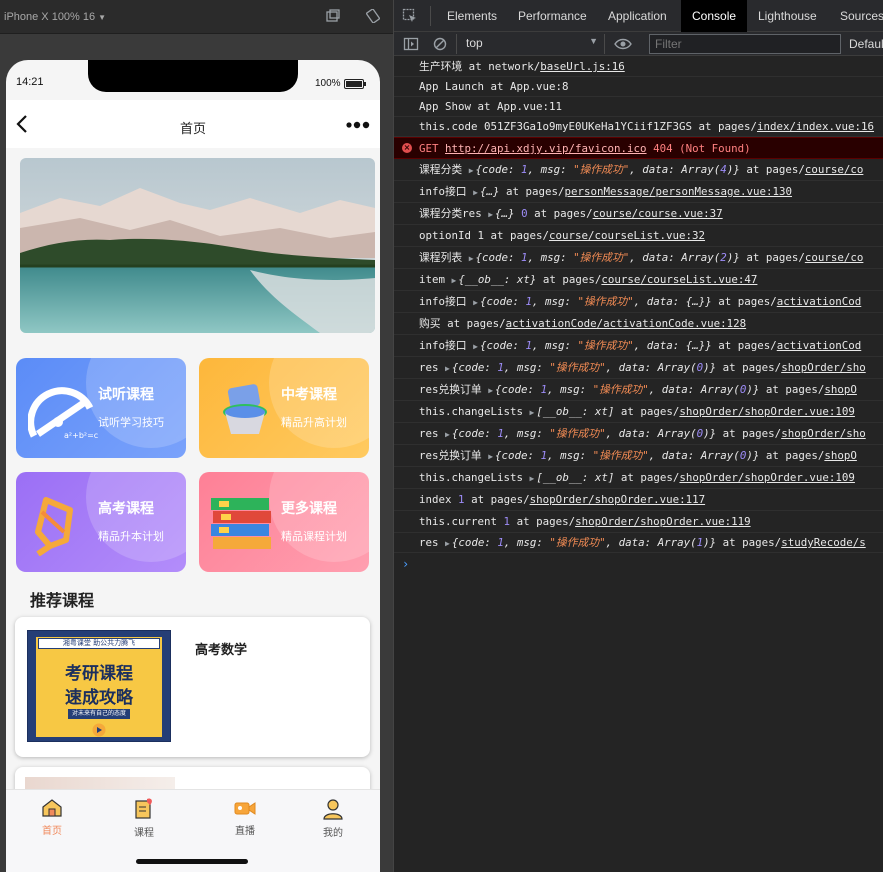 The image size is (883, 872). What do you see at coordinates (52, 817) in the screenshot?
I see `tab-home: 首页` at bounding box center [52, 817].